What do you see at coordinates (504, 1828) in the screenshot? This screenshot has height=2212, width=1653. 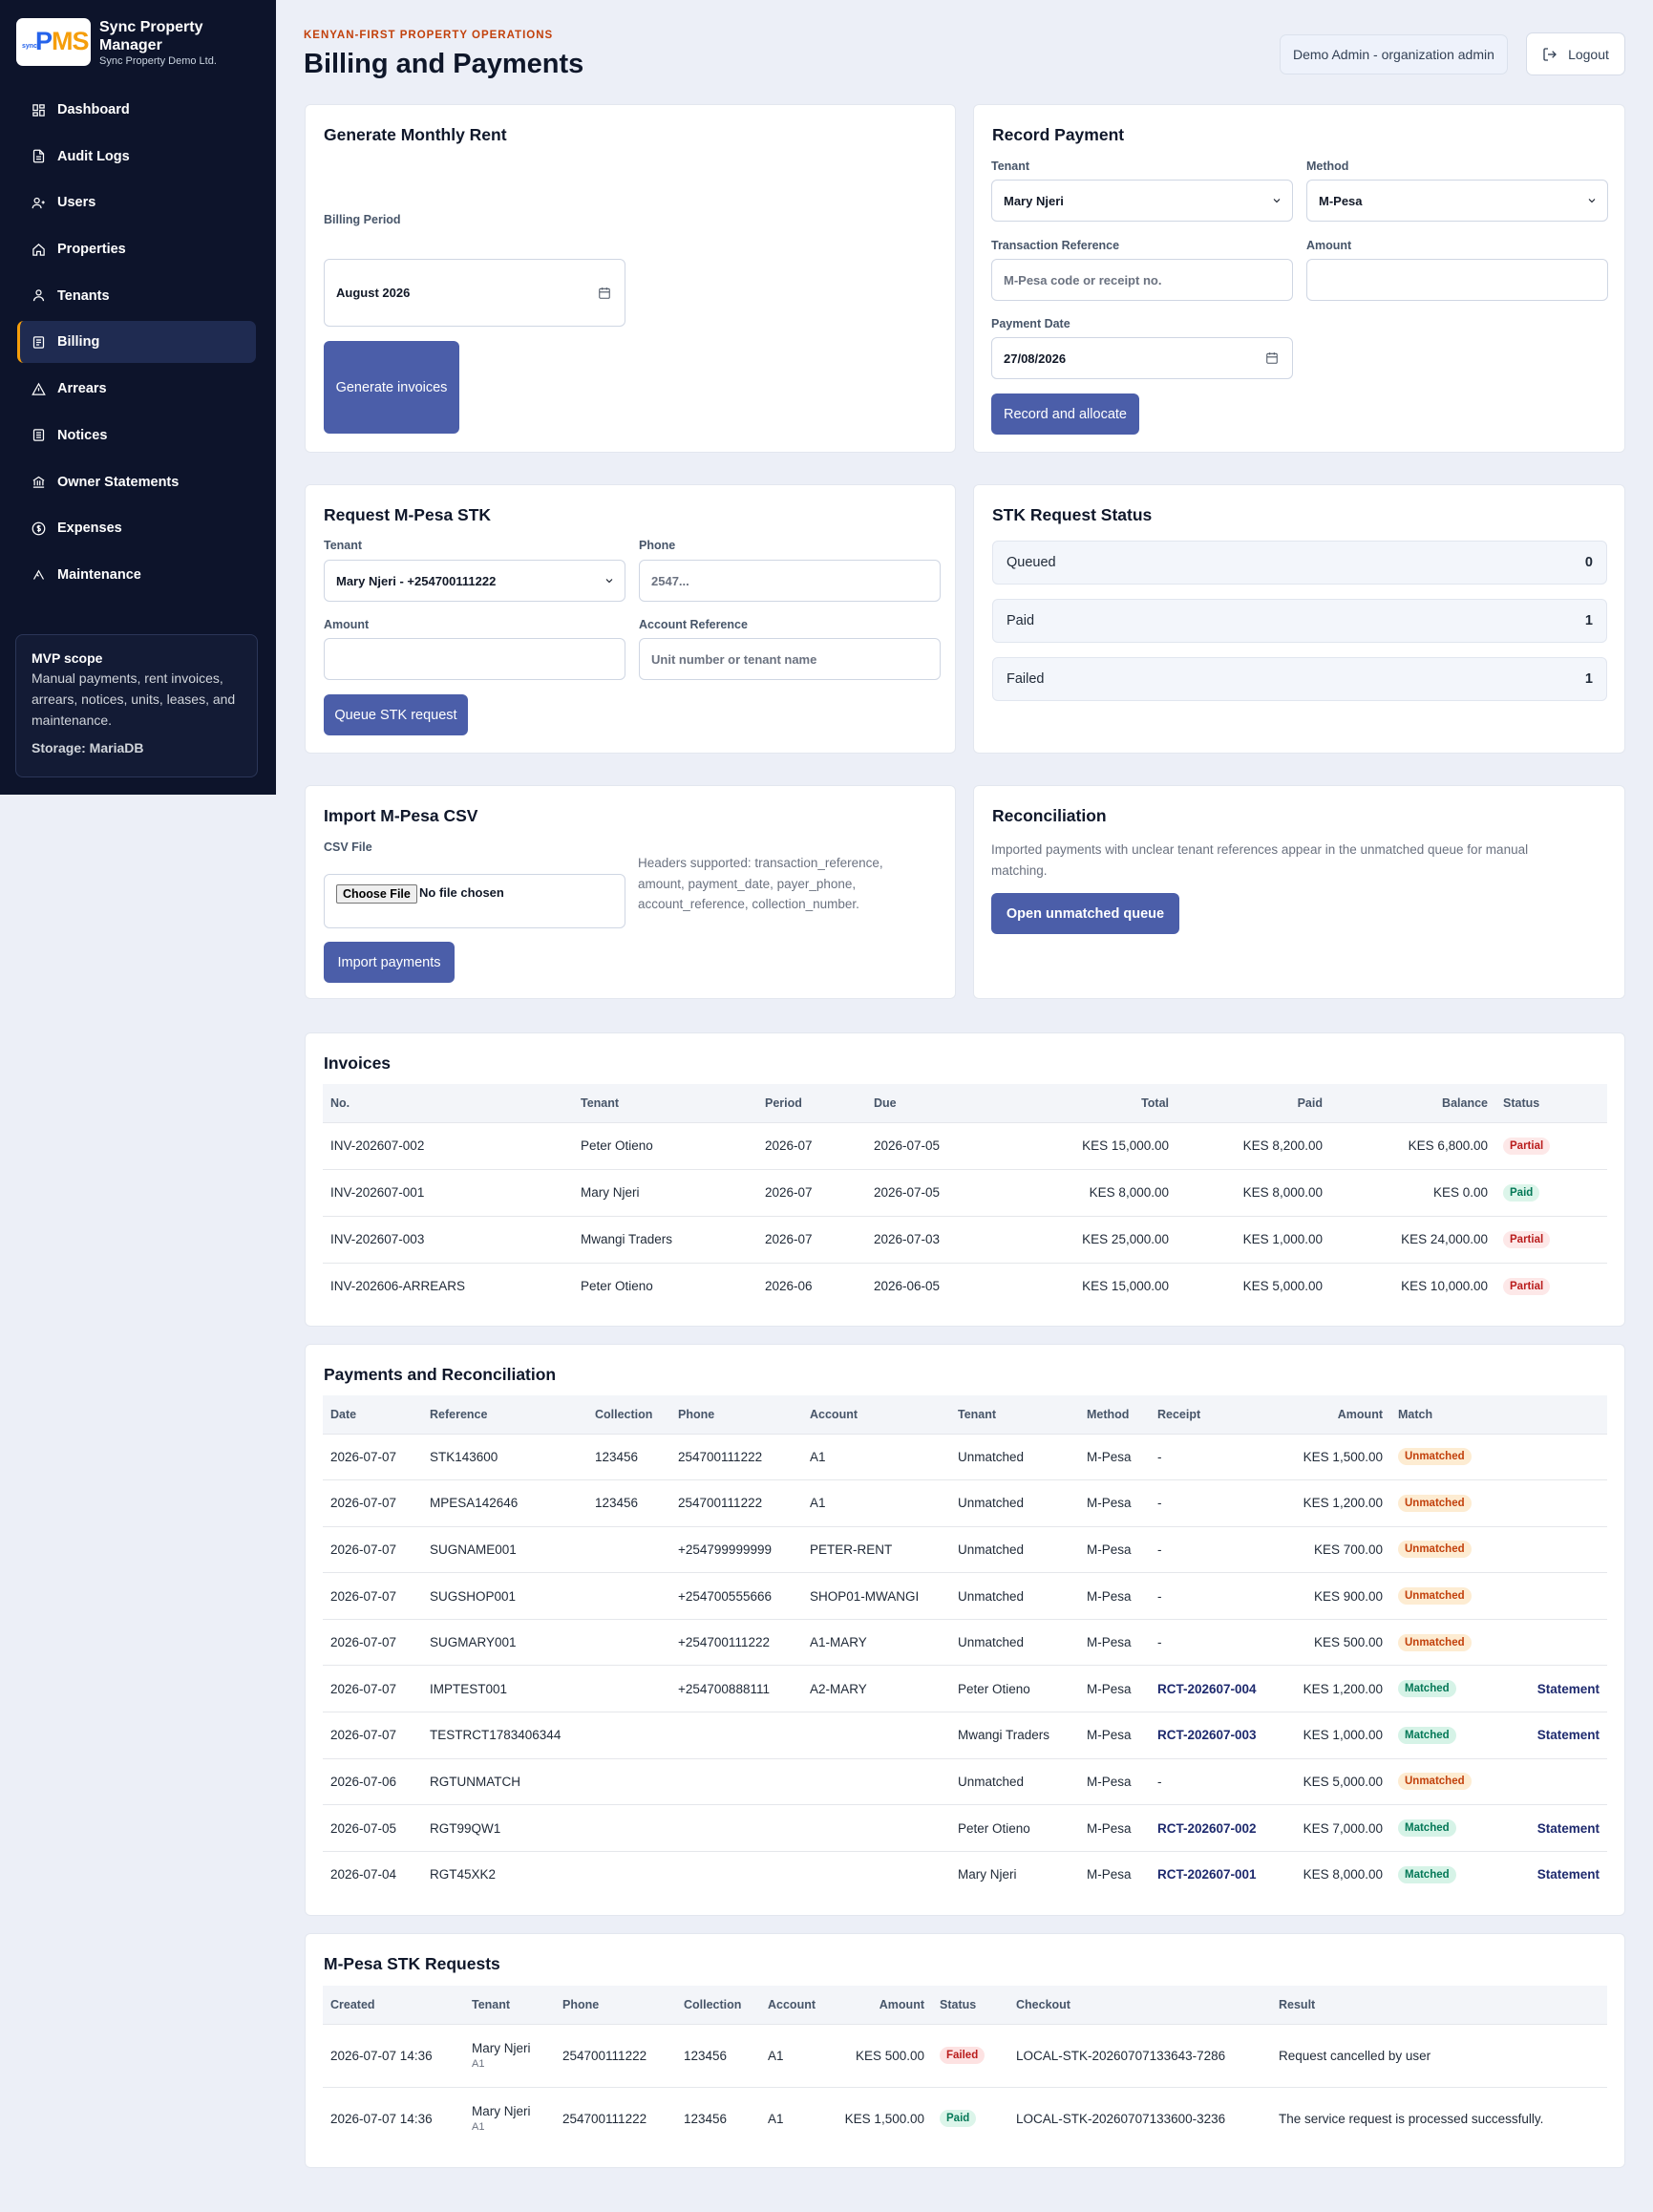 I see `table-cell: RGT99QW1` at bounding box center [504, 1828].